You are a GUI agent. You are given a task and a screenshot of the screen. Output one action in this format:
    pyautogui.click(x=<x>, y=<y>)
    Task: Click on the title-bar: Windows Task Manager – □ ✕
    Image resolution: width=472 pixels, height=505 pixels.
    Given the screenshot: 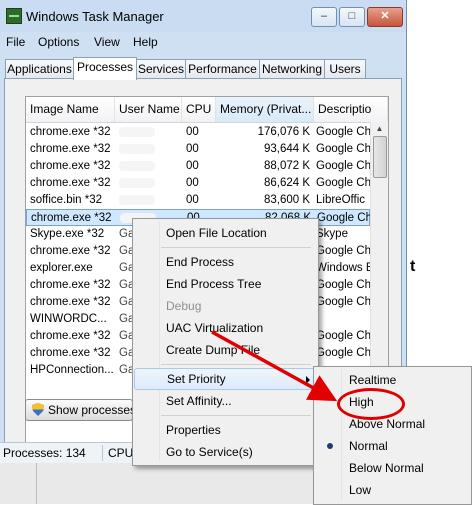 What is the action you would take?
    pyautogui.click(x=203, y=16)
    